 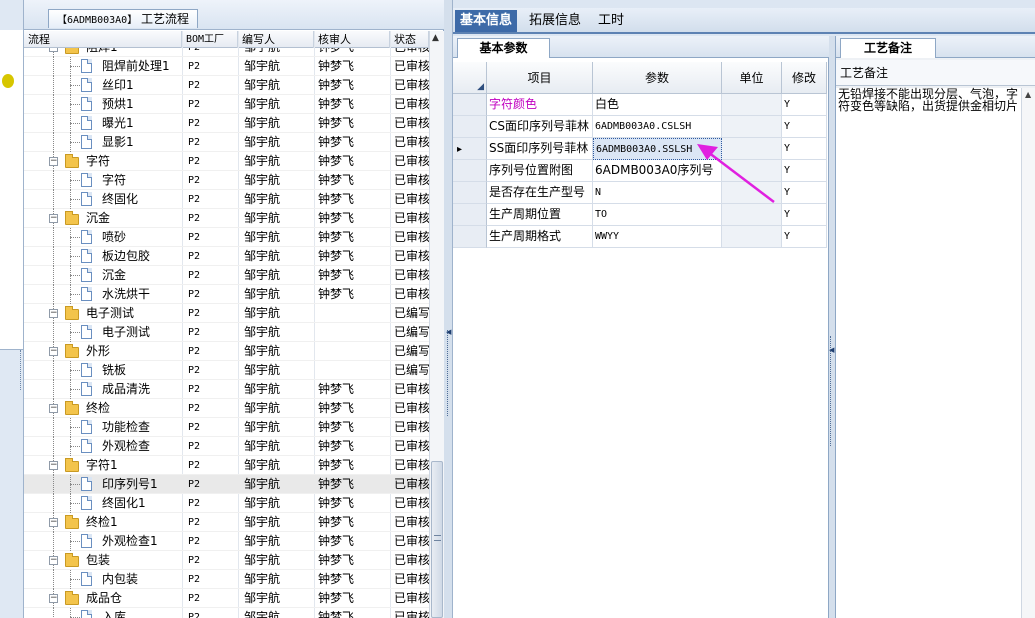 What do you see at coordinates (352, 39) in the screenshot?
I see `col-header-auditor: 核审人` at bounding box center [352, 39].